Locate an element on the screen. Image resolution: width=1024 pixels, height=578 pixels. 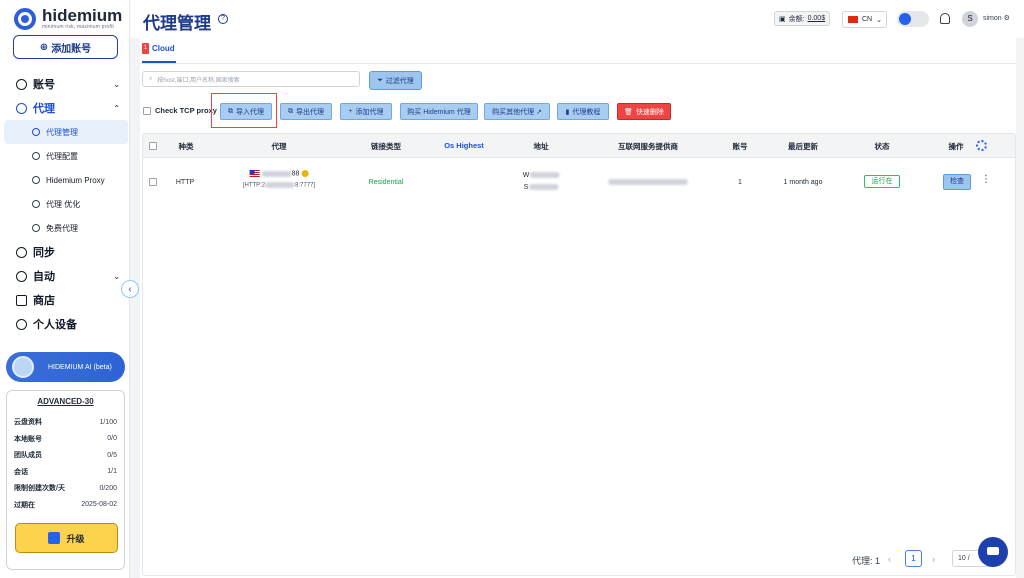
coin-icon is located at coordinates (305, 173).